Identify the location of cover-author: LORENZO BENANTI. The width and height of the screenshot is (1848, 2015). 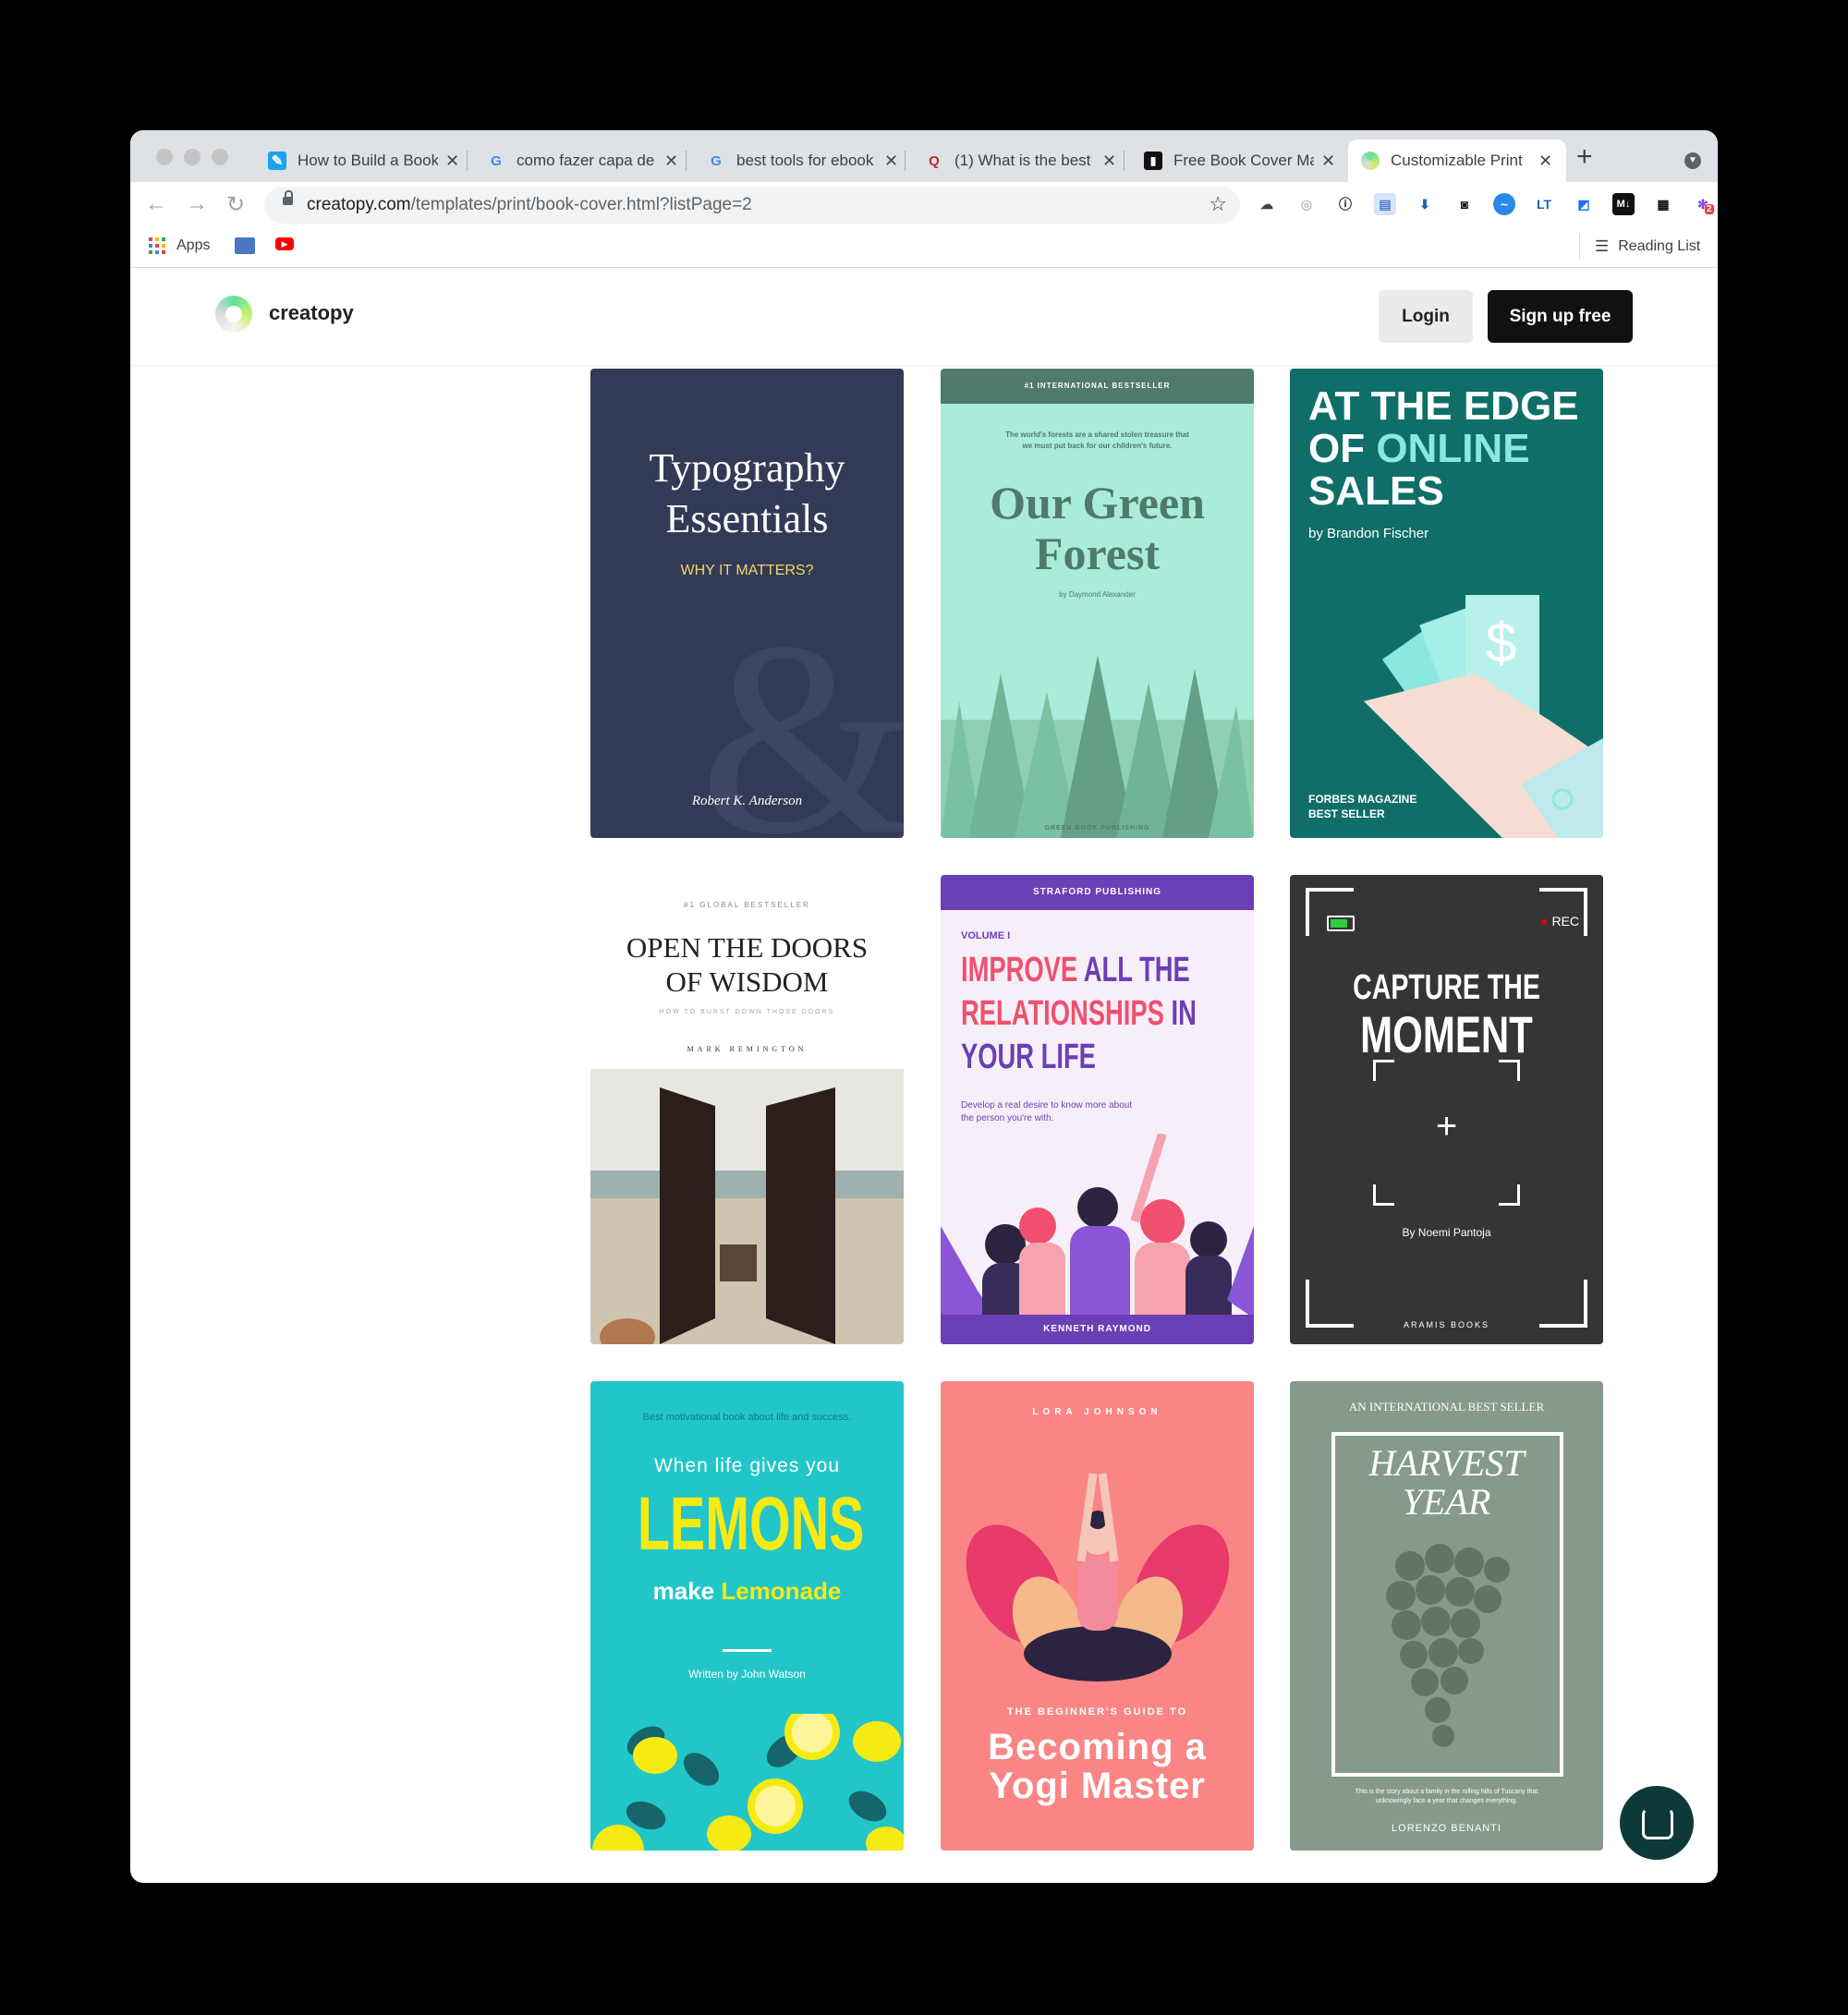
(1447, 1828).